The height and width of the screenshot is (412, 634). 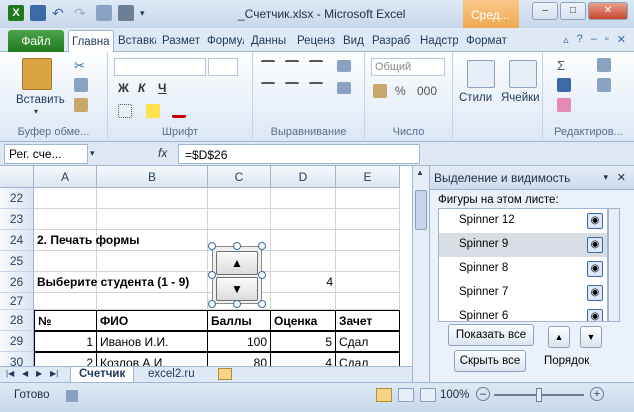 What do you see at coordinates (239, 320) in the screenshot?
I see `table-header-cell: Баллы` at bounding box center [239, 320].